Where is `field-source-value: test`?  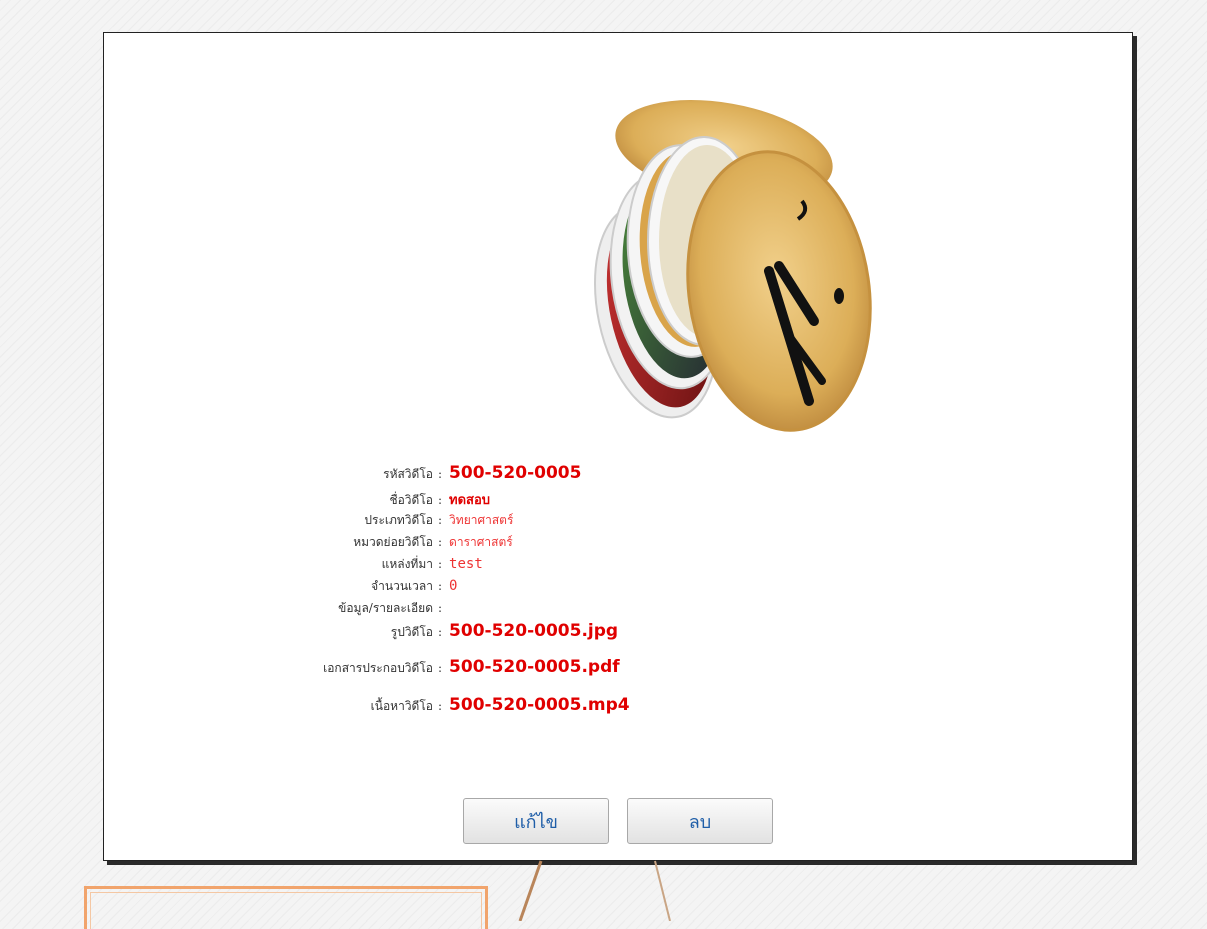 field-source-value: test is located at coordinates (466, 564).